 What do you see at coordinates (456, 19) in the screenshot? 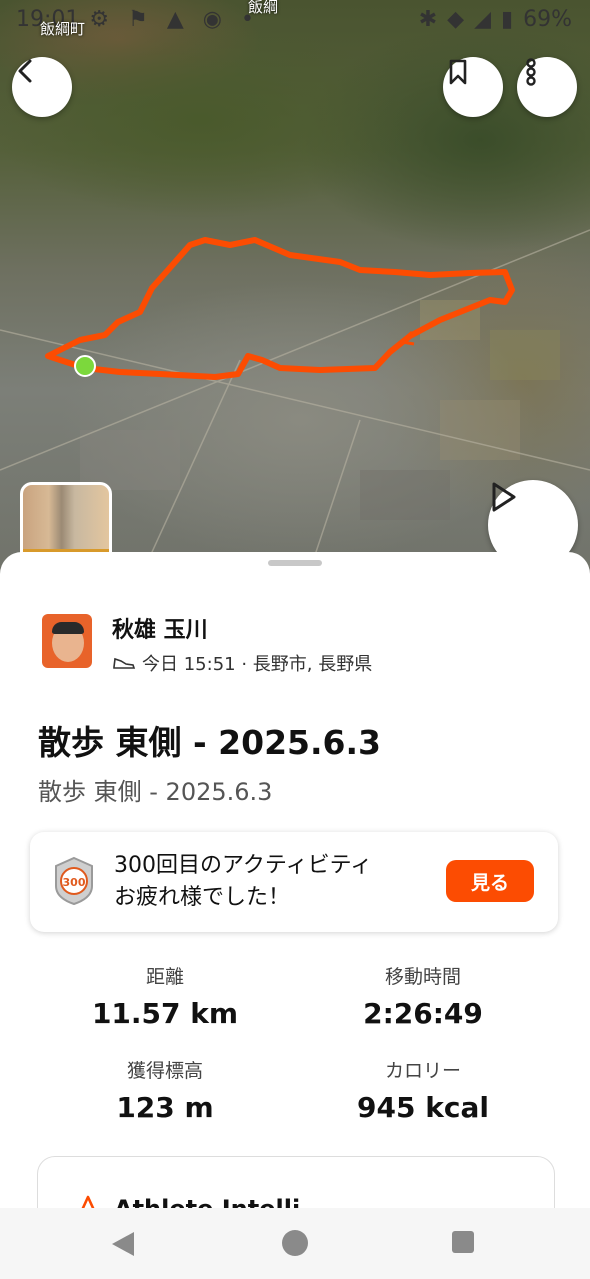
I see `wifi-icon: ◆` at bounding box center [456, 19].